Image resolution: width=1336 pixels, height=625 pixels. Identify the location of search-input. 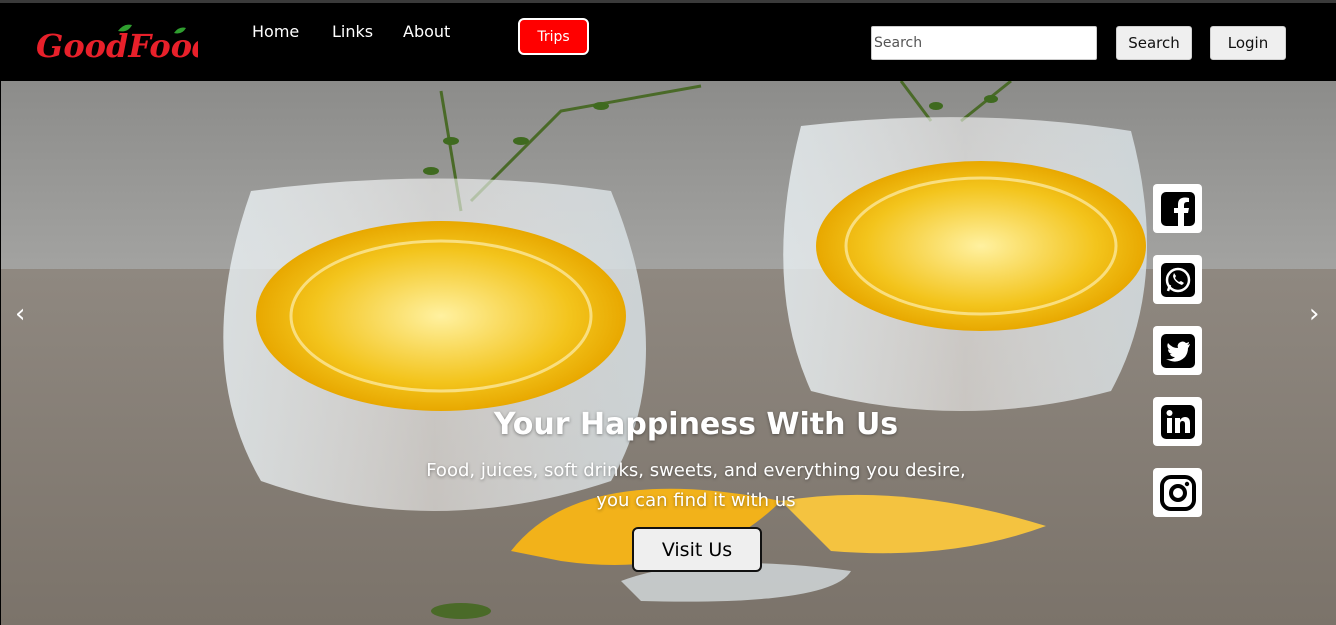
(984, 43).